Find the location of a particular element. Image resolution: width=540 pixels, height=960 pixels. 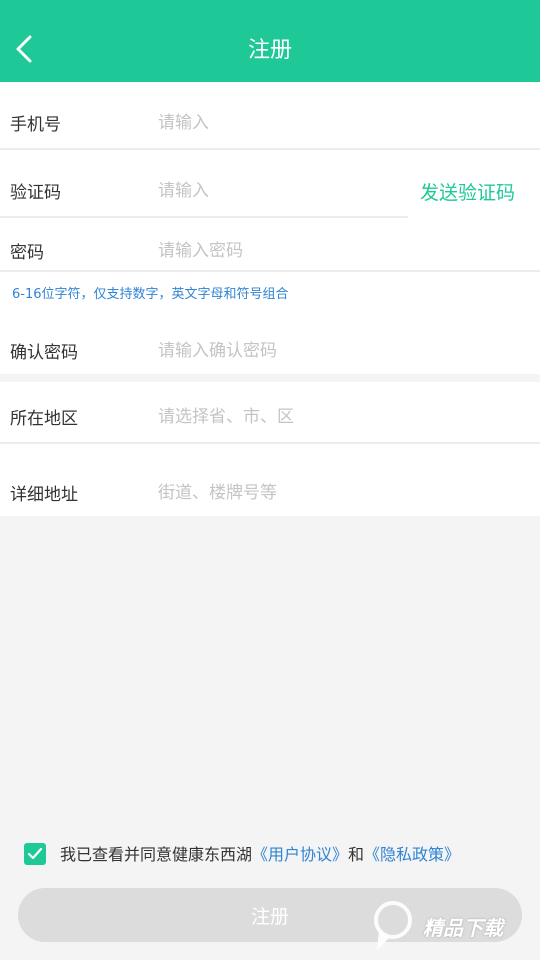

address-input is located at coordinates (273, 493).